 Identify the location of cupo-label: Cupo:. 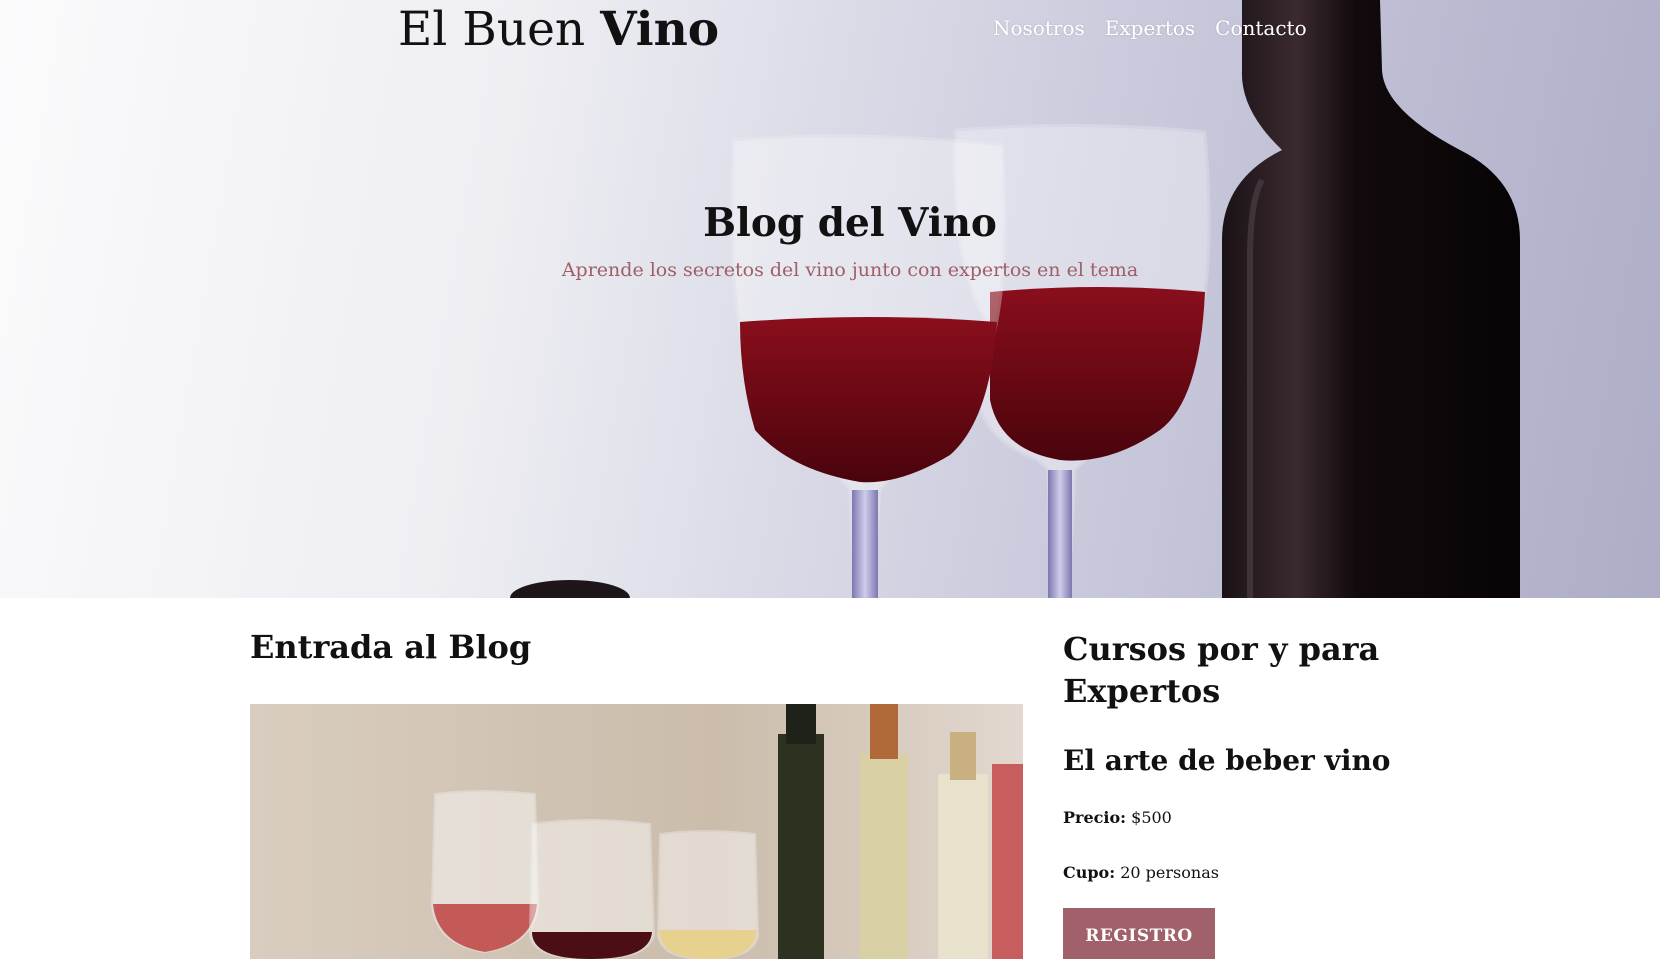
(1089, 872).